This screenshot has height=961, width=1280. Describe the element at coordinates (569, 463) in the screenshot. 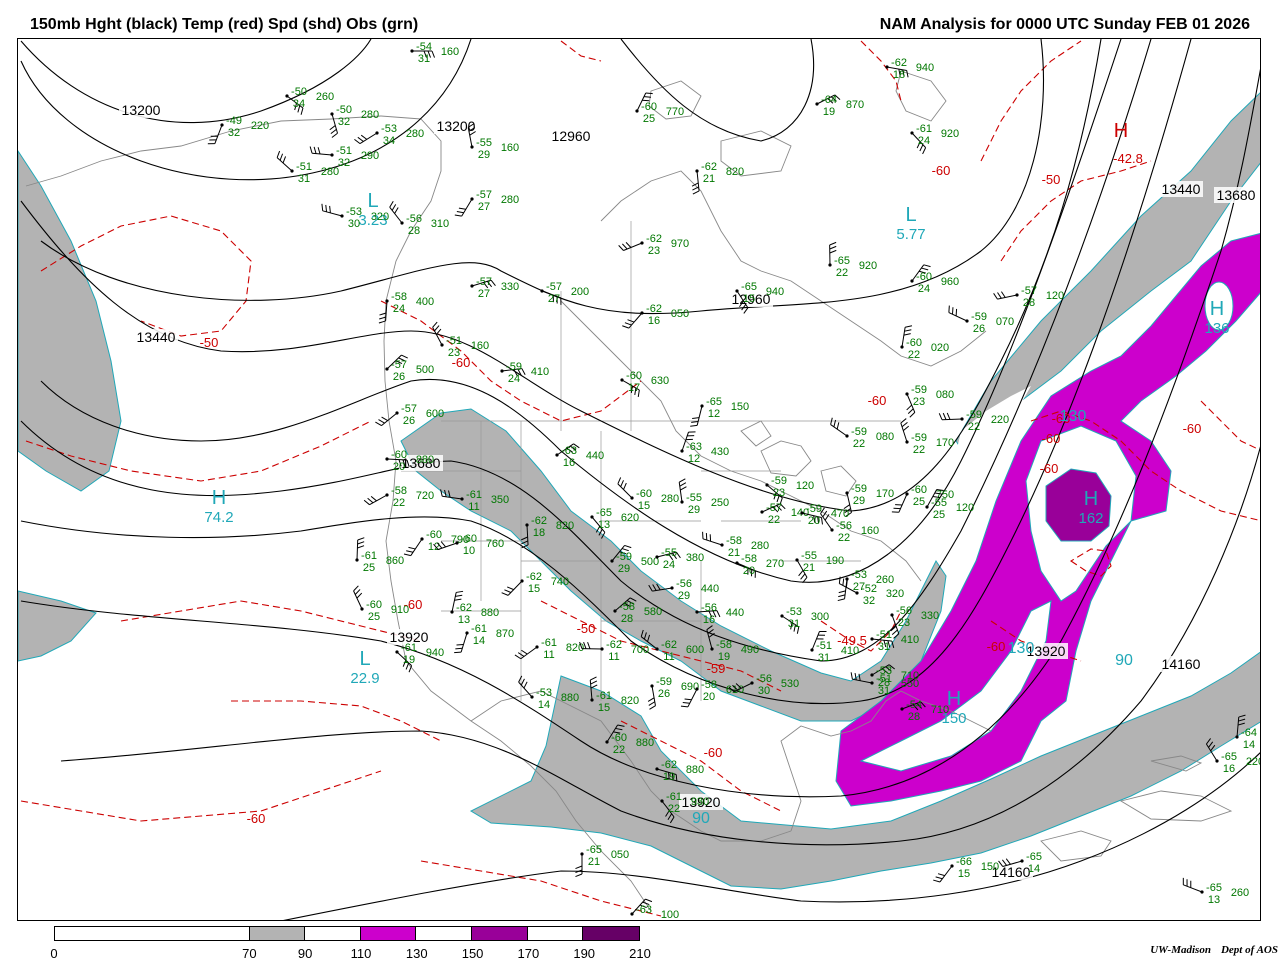

I see `obs-dewpoint: 16` at that location.